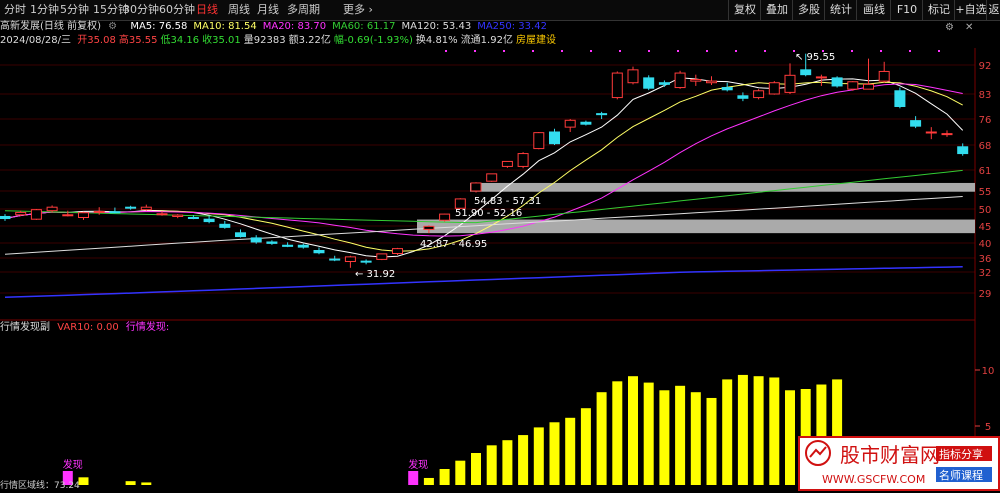 This screenshot has height=493, width=1000. Describe the element at coordinates (815, 57) in the screenshot. I see `high-marker: ↖ 95.55` at that location.